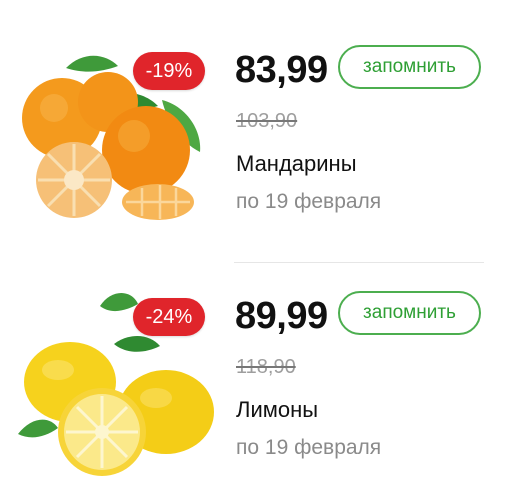  Describe the element at coordinates (296, 164) in the screenshot. I see `product-name: Мандарины` at that location.